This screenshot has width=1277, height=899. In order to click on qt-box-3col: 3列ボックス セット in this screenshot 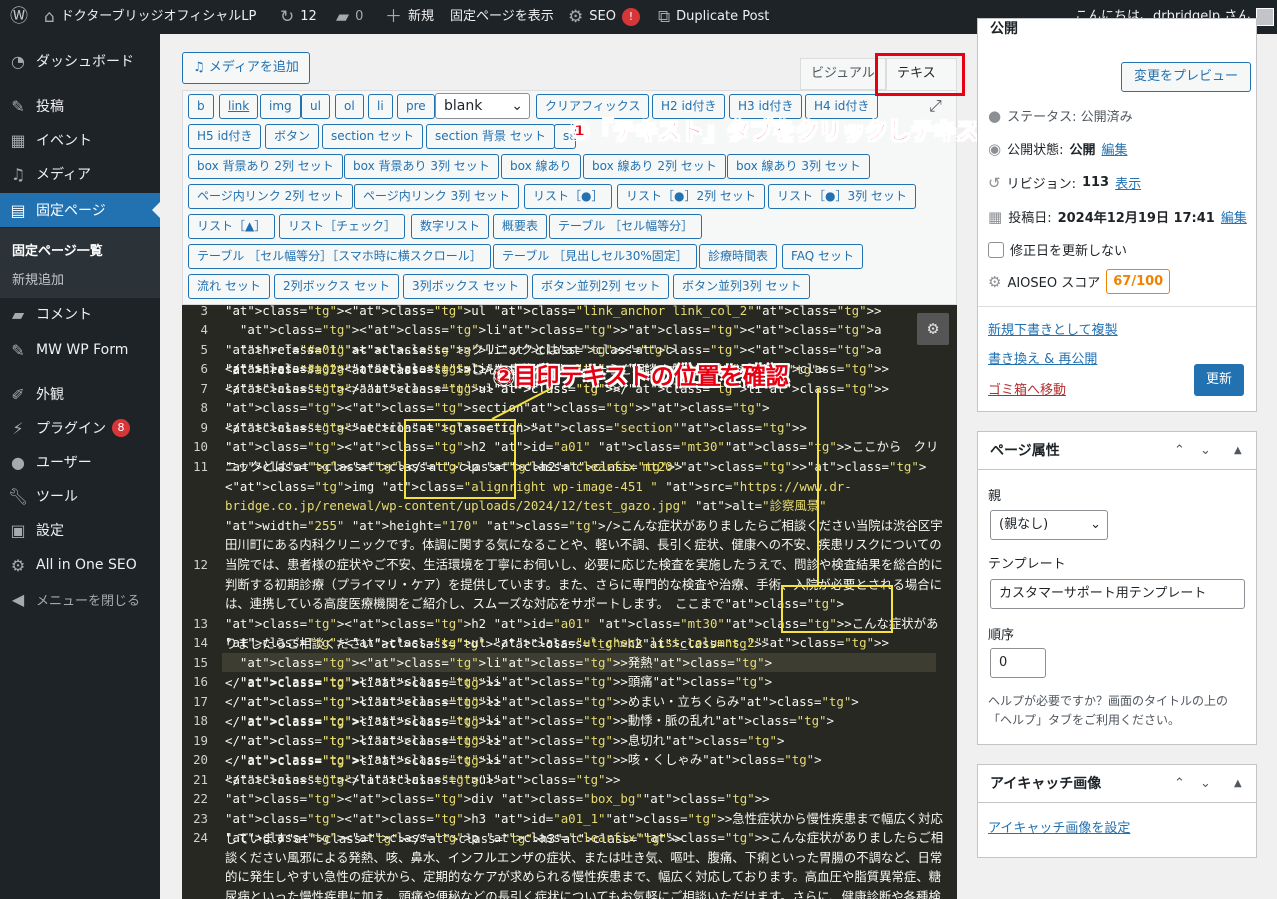, I will do `click(466, 286)`.